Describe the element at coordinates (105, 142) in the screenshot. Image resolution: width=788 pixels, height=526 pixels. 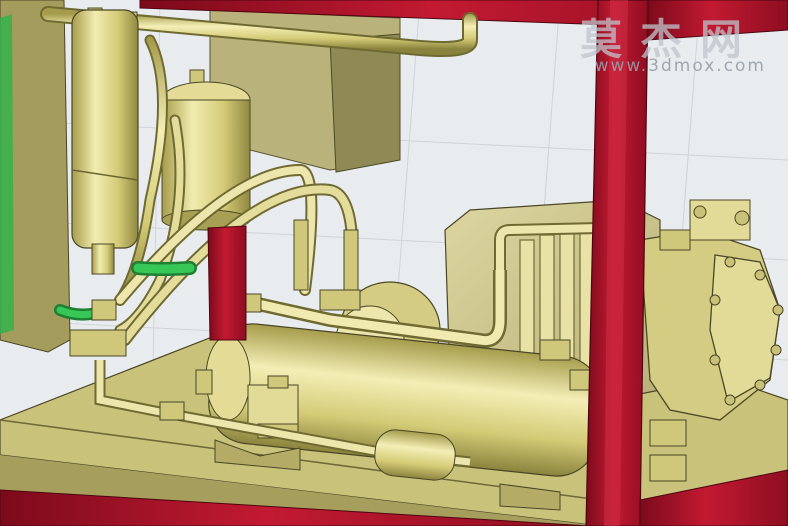
I see `vertical-receiver-tank` at that location.